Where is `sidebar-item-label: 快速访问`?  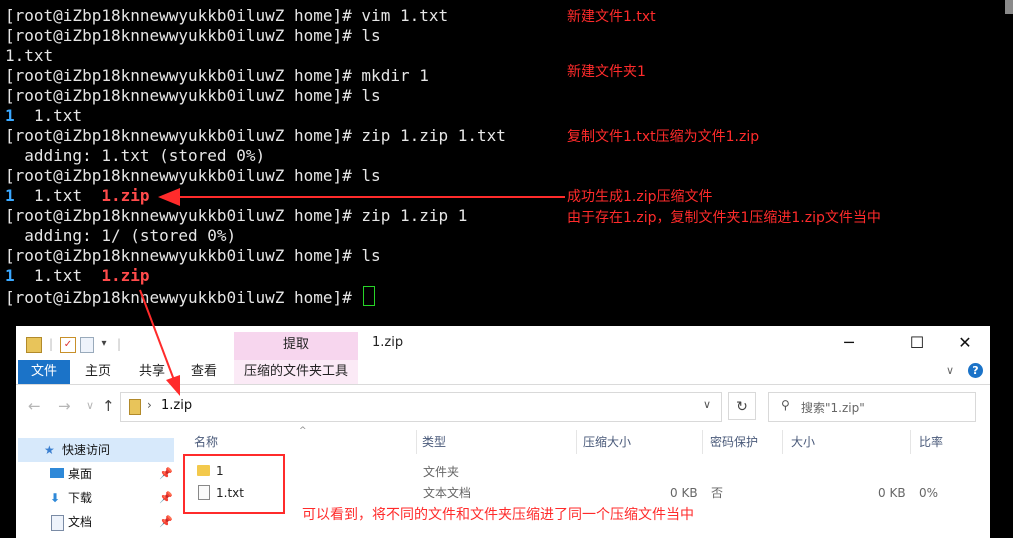
sidebar-item-label: 快速访问 is located at coordinates (86, 450).